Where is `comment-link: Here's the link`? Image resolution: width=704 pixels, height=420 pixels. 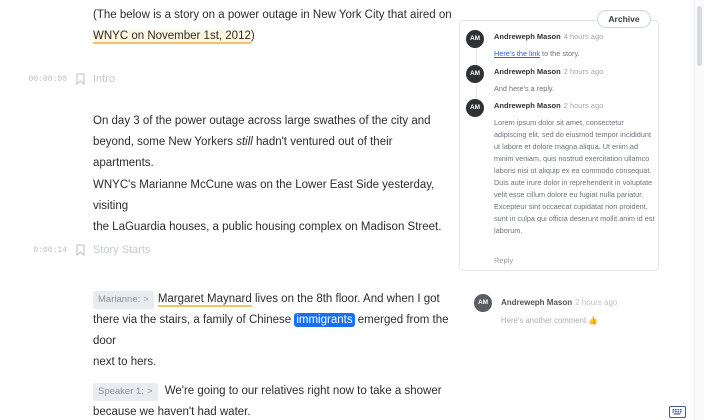
comment-link: Here's the link is located at coordinates (517, 53).